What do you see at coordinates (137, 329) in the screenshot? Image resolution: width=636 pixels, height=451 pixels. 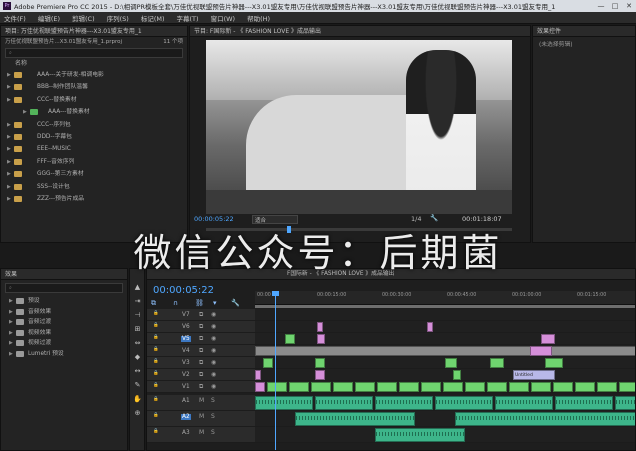 I see `rolling-edit-icon: ⊞` at bounding box center [137, 329].